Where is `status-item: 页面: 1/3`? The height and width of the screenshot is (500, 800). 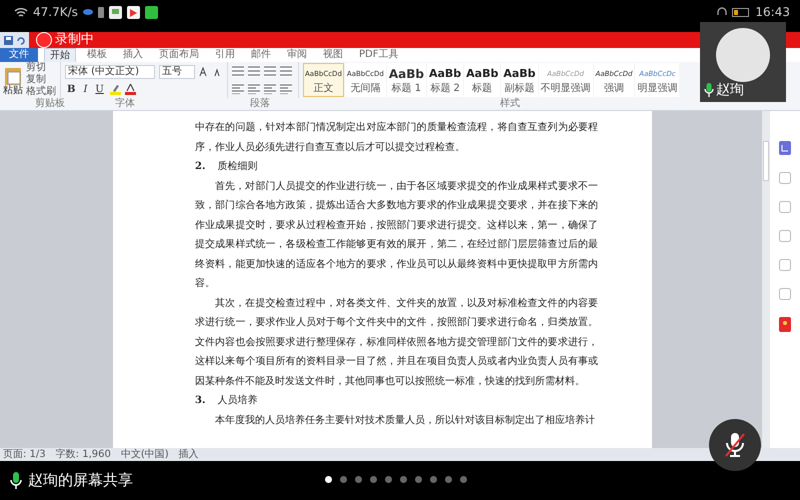 status-item: 页面: 1/3 is located at coordinates (24, 454).